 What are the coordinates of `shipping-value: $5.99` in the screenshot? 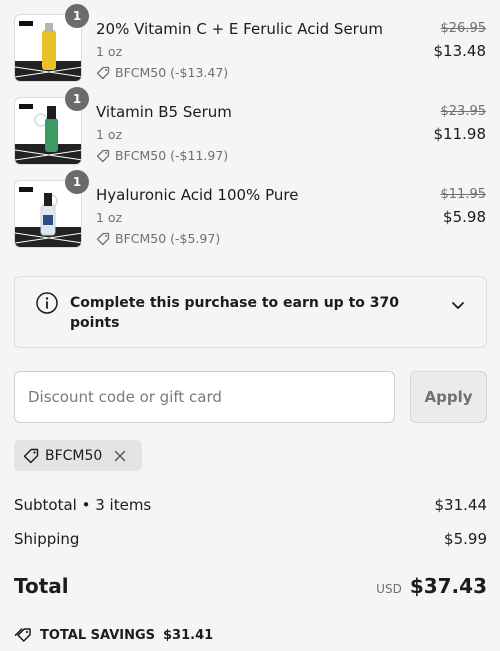 It's located at (465, 539).